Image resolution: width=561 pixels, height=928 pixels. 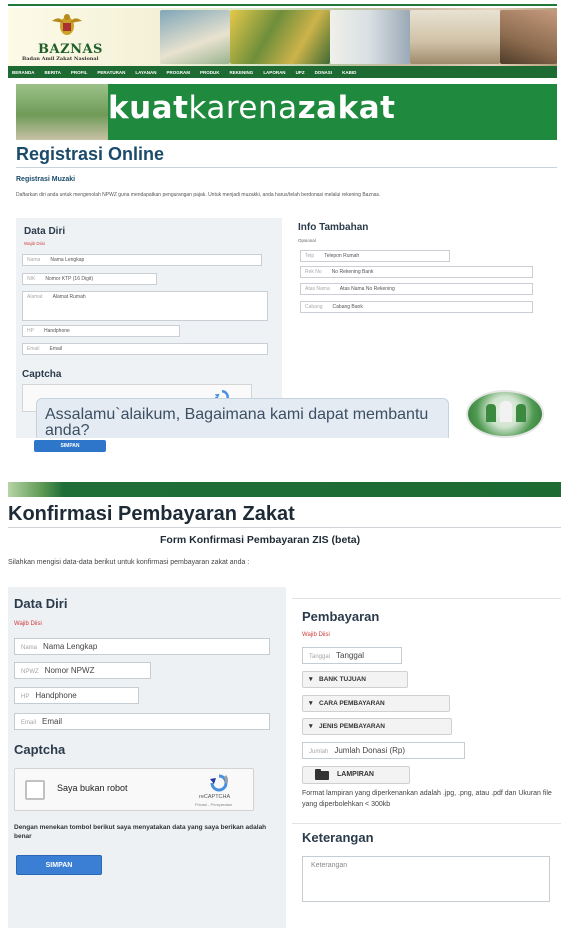 What do you see at coordinates (215, 797) in the screenshot?
I see `recaptcha-brand: reCAPTCHA` at bounding box center [215, 797].